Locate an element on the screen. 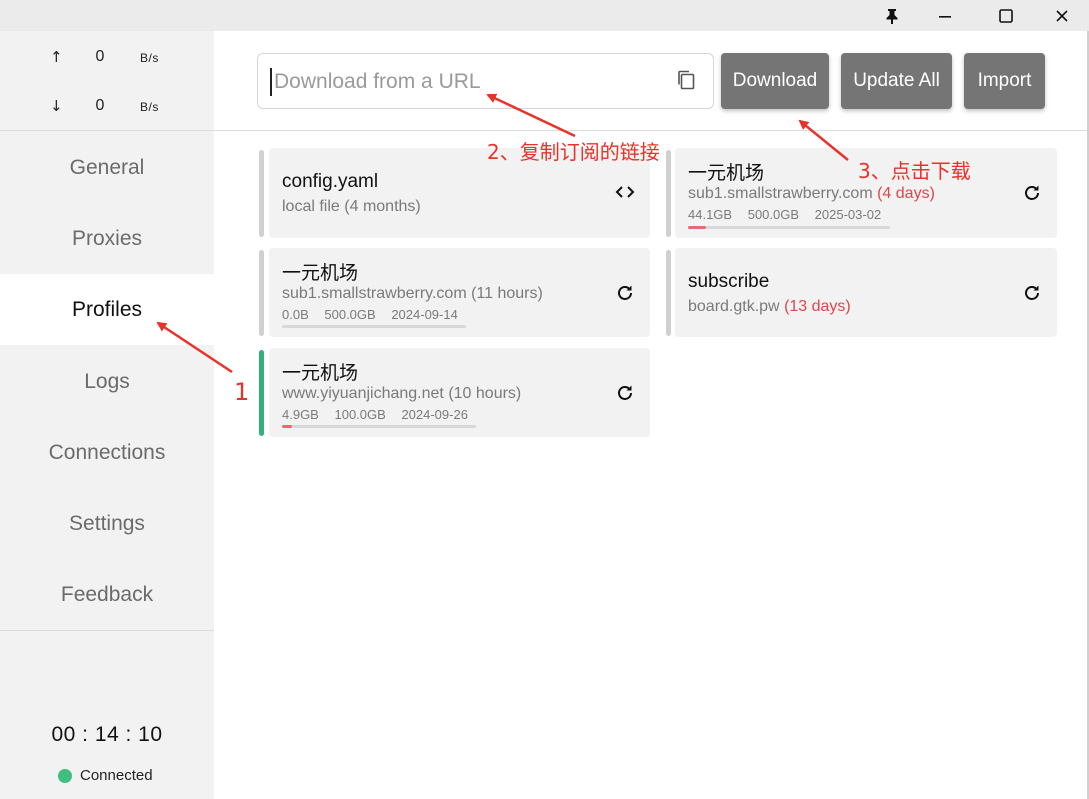 This screenshot has height=799, width=1089. traffic-stats: ↑ 0 B/s ↓ 0 B/s is located at coordinates (107, 81).